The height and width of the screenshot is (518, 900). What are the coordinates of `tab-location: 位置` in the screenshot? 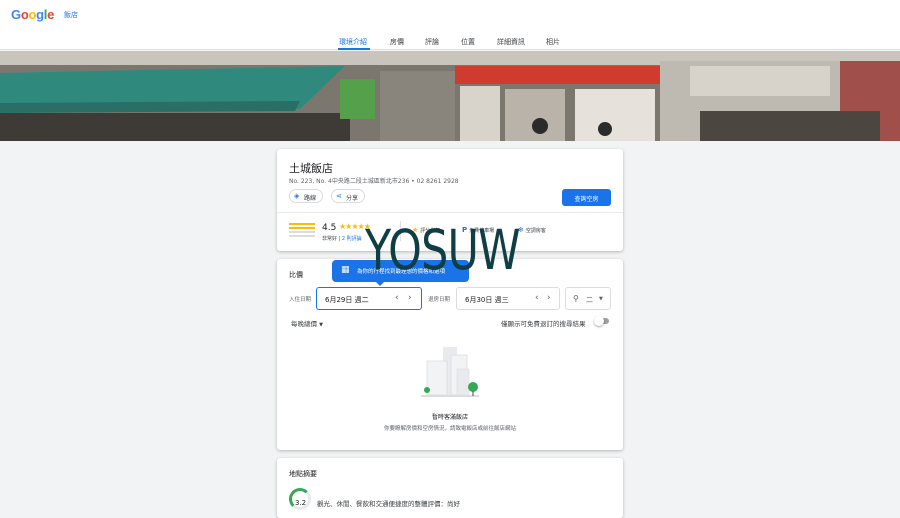 It's located at (468, 42).